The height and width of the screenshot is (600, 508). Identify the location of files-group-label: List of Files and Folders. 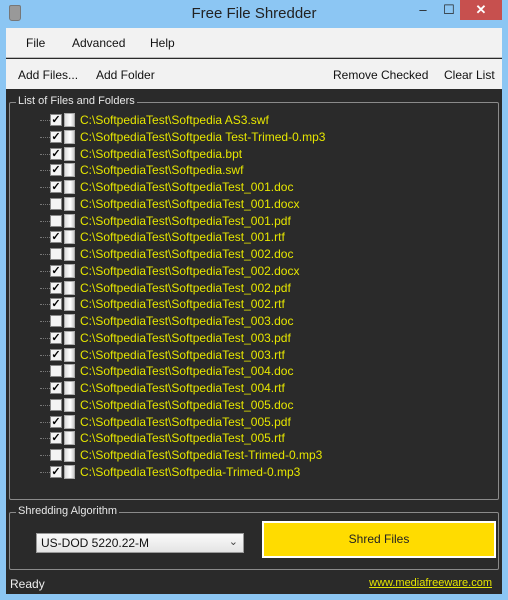
(76, 101).